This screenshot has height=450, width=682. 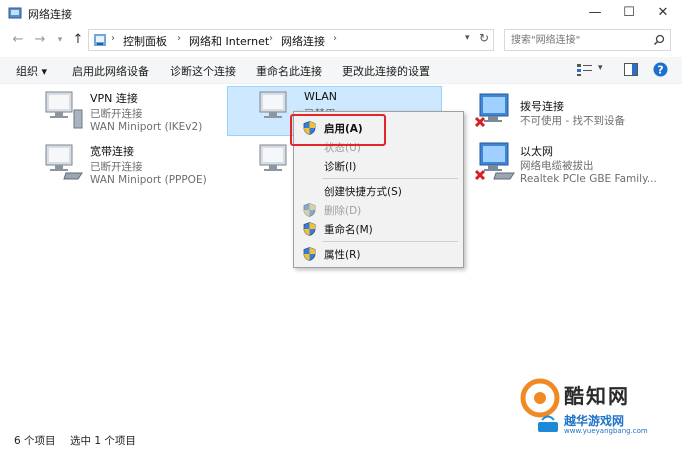 I want to click on enable-device-button: 启用此网络设备, so click(x=110, y=71).